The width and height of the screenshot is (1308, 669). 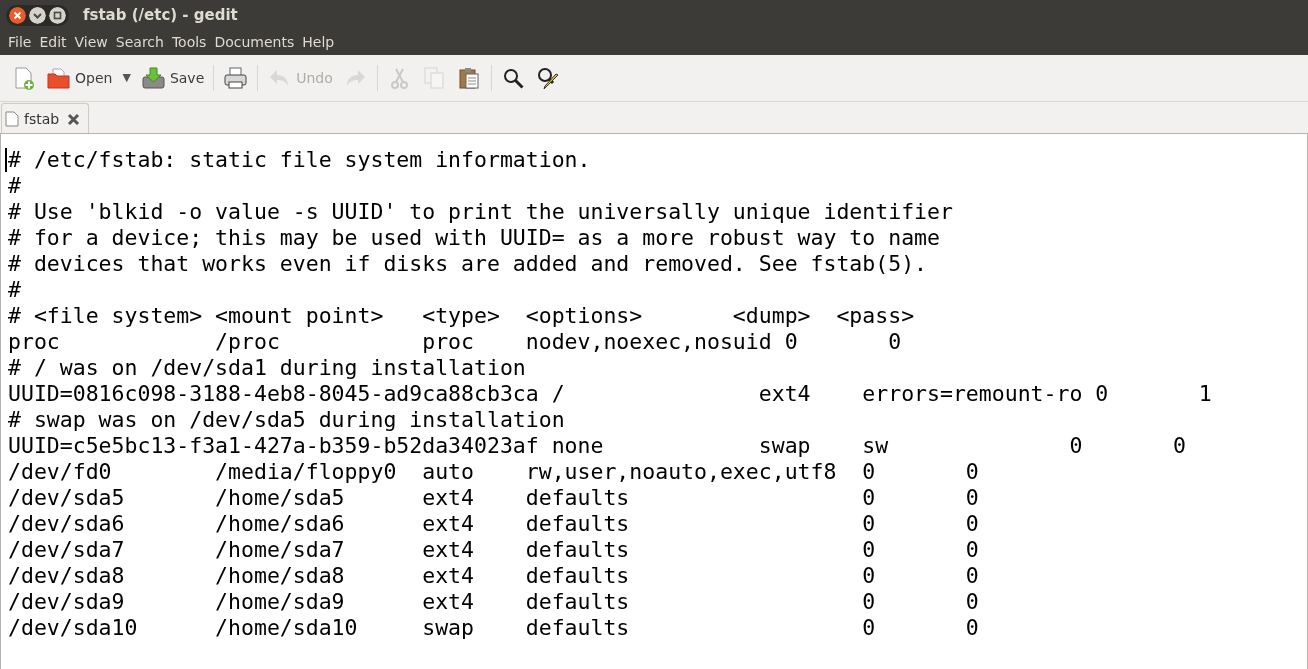 I want to click on close-button, so click(x=17, y=15).